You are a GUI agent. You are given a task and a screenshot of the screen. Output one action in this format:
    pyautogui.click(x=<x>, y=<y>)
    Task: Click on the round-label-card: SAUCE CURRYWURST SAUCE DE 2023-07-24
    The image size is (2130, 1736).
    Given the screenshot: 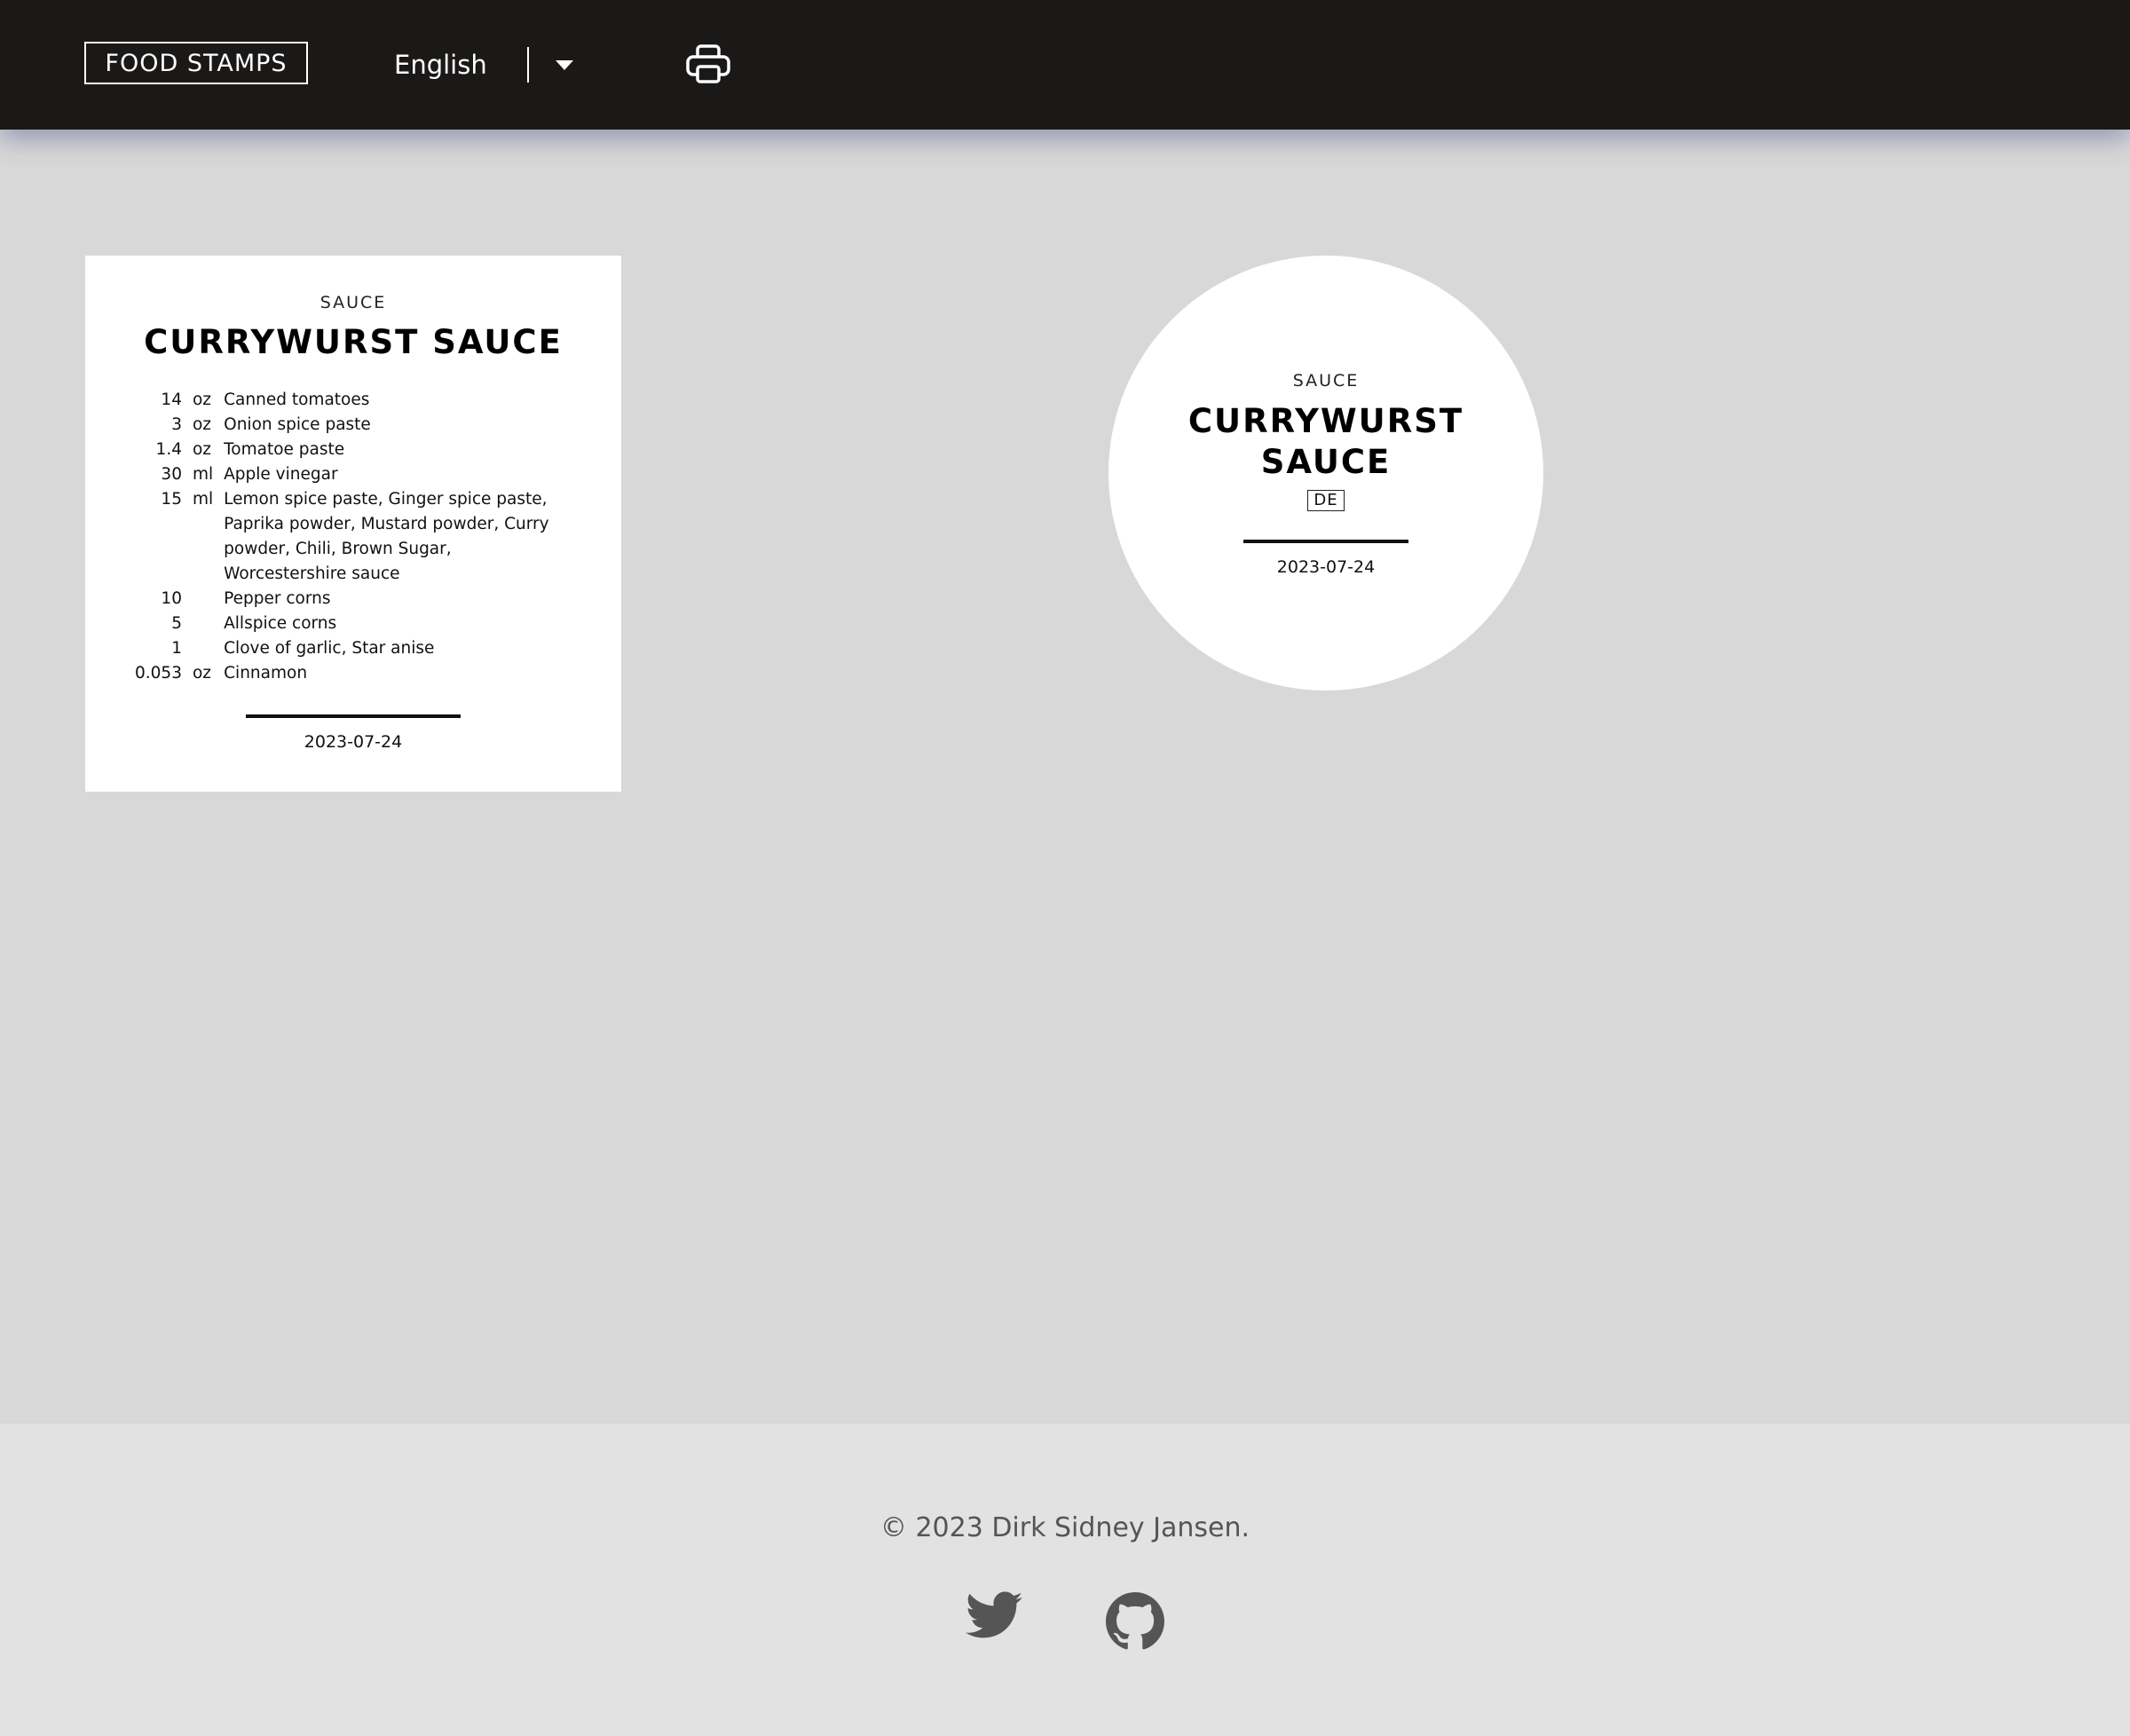 What is the action you would take?
    pyautogui.click(x=1325, y=473)
    